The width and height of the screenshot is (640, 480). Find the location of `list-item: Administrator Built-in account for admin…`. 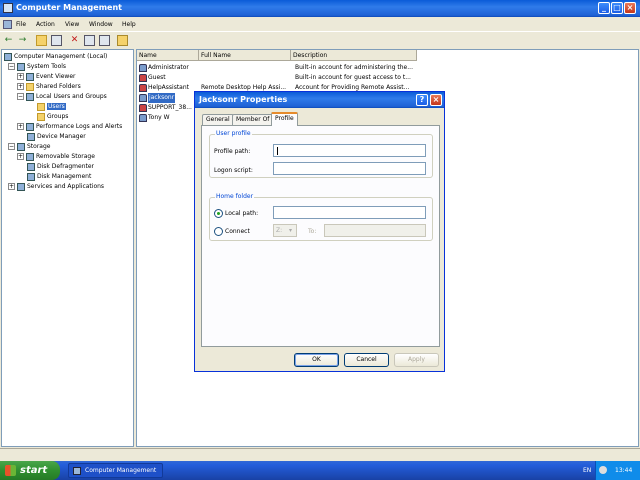

list-item: Administrator Built-in account for admin… is located at coordinates (277, 68).